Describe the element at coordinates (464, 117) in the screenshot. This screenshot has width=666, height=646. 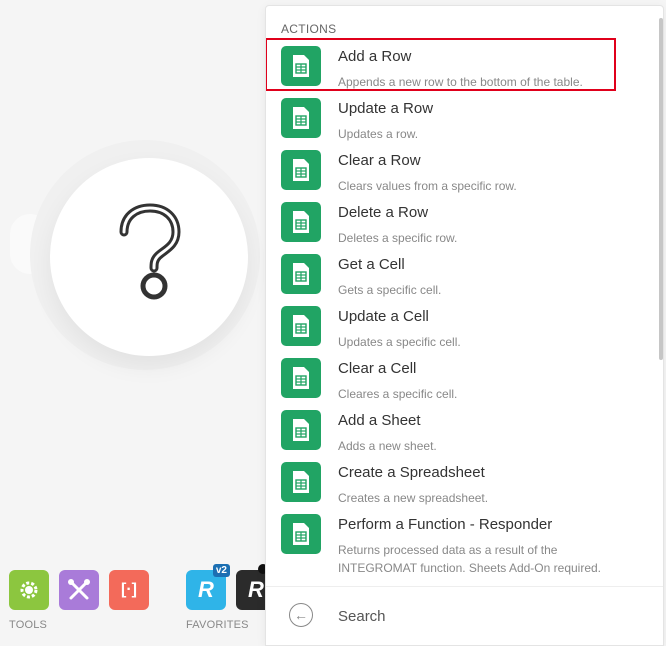
I see `action-update-row: Update a Row Updates a row.` at that location.